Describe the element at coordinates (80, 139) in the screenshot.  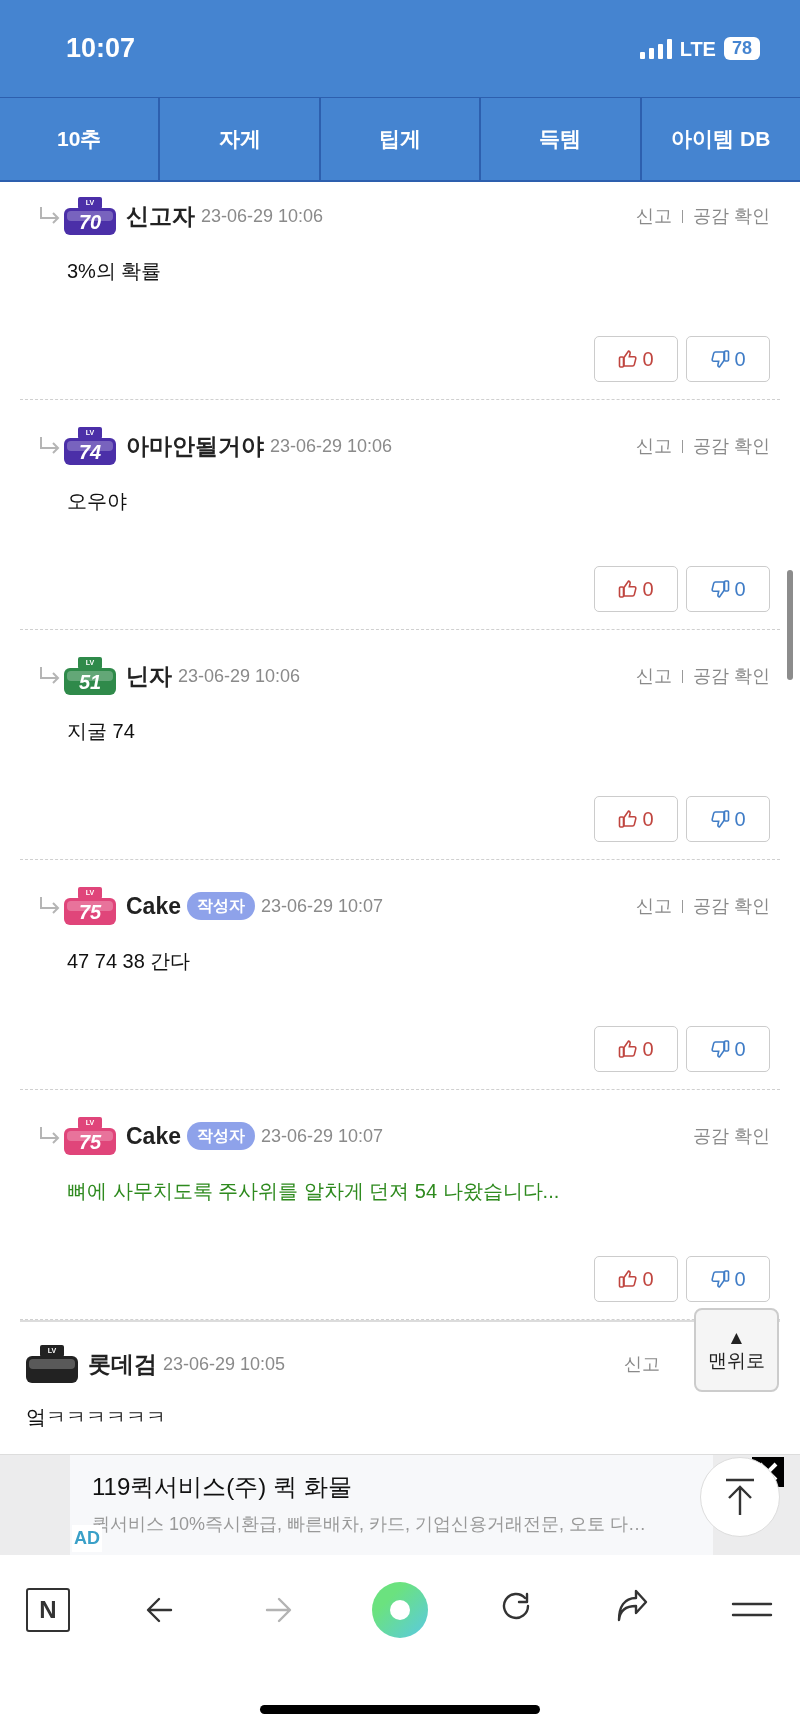
I see `nav-tab: 10추` at that location.